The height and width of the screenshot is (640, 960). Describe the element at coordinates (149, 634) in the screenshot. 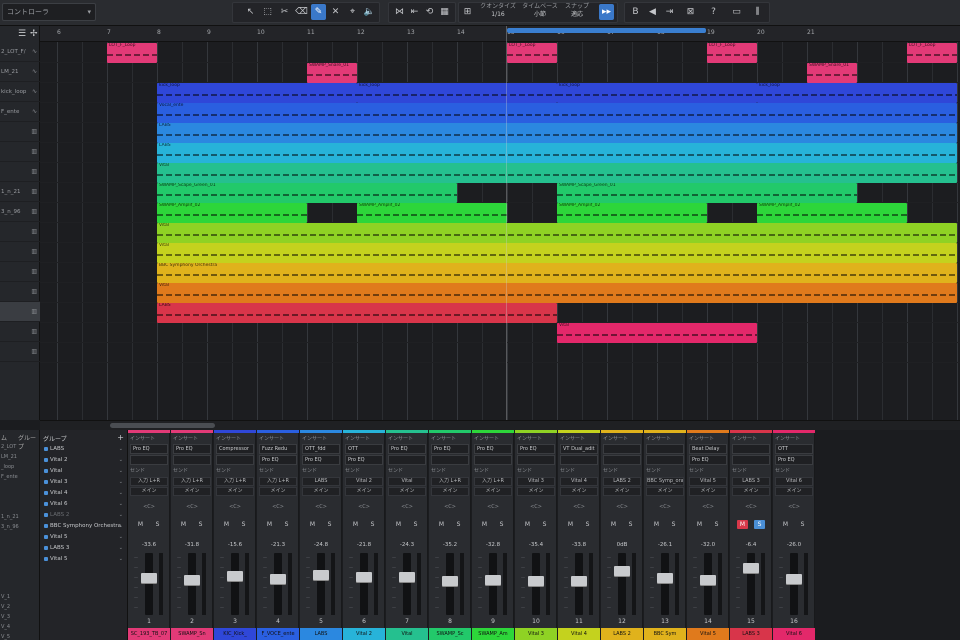

I see `channel-name: SC_193_TB_07` at that location.